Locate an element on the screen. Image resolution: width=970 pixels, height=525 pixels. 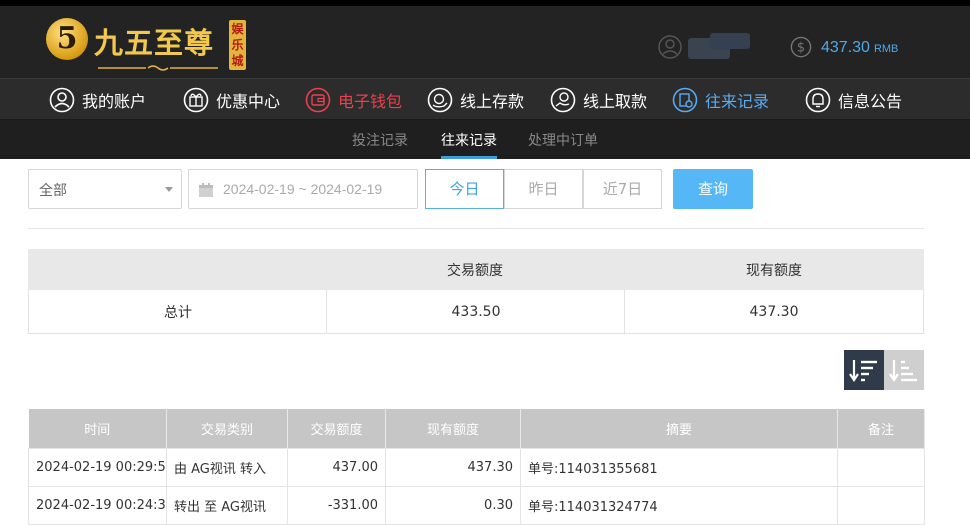
cell-time: 2024-02-19 00:24:35 is located at coordinates (97, 505).